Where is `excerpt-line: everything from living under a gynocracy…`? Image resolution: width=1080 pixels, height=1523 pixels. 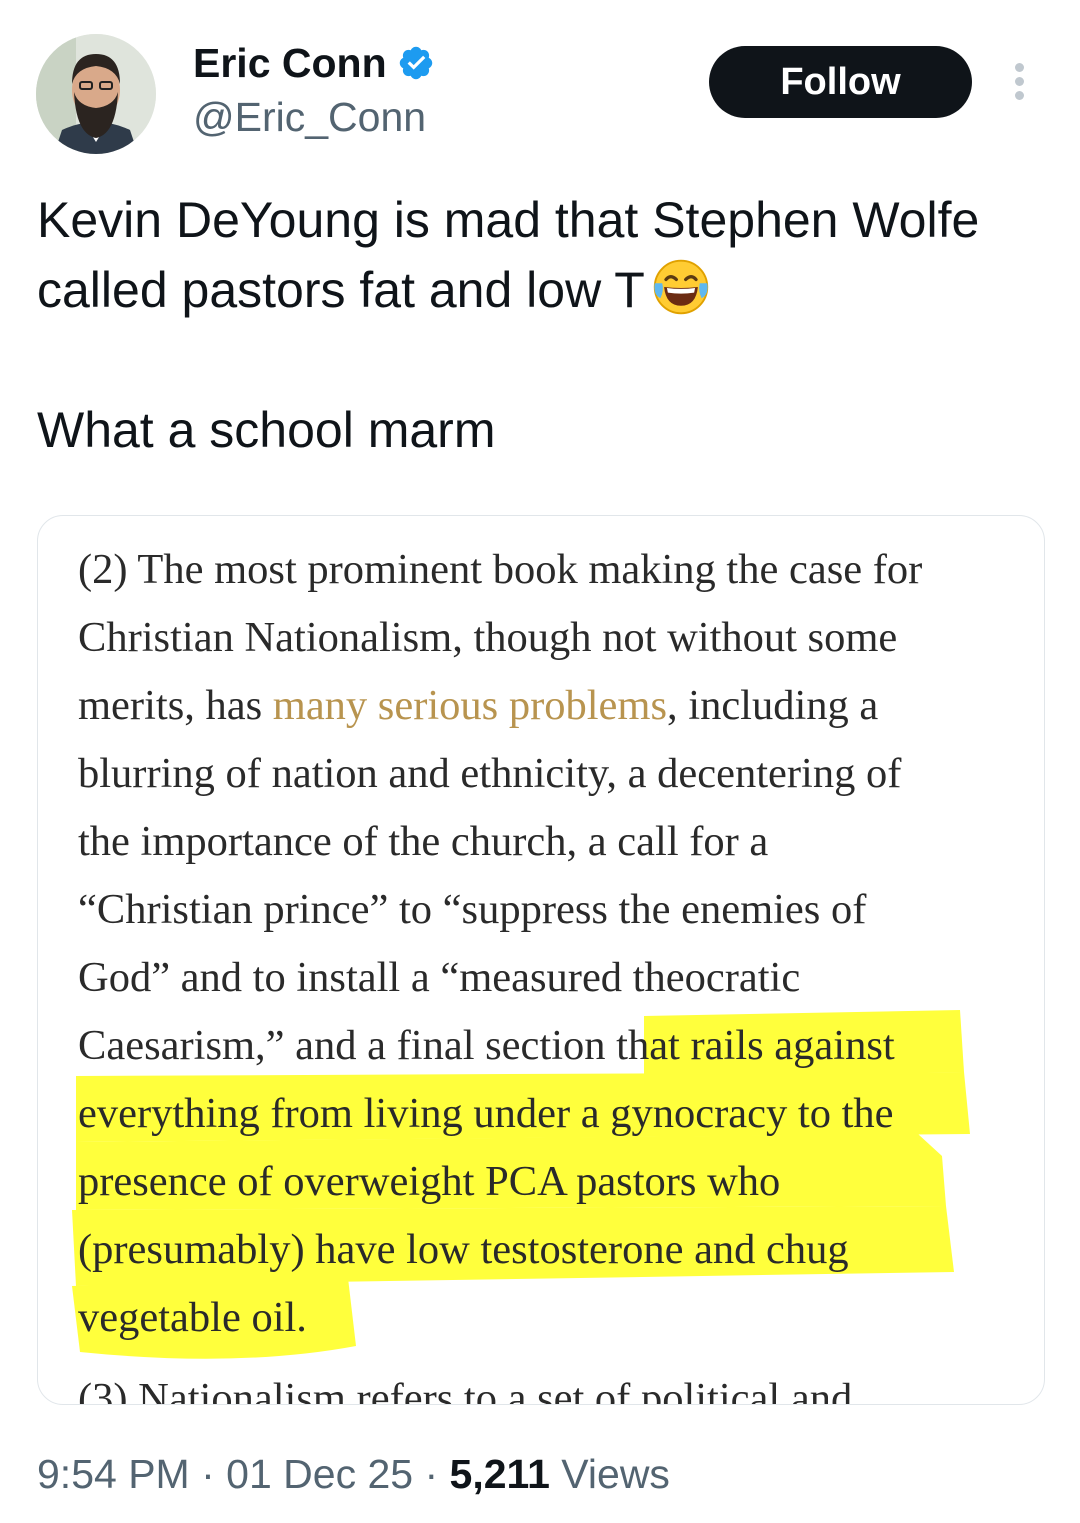
excerpt-line: everything from living under a gynocracy… is located at coordinates (486, 1113).